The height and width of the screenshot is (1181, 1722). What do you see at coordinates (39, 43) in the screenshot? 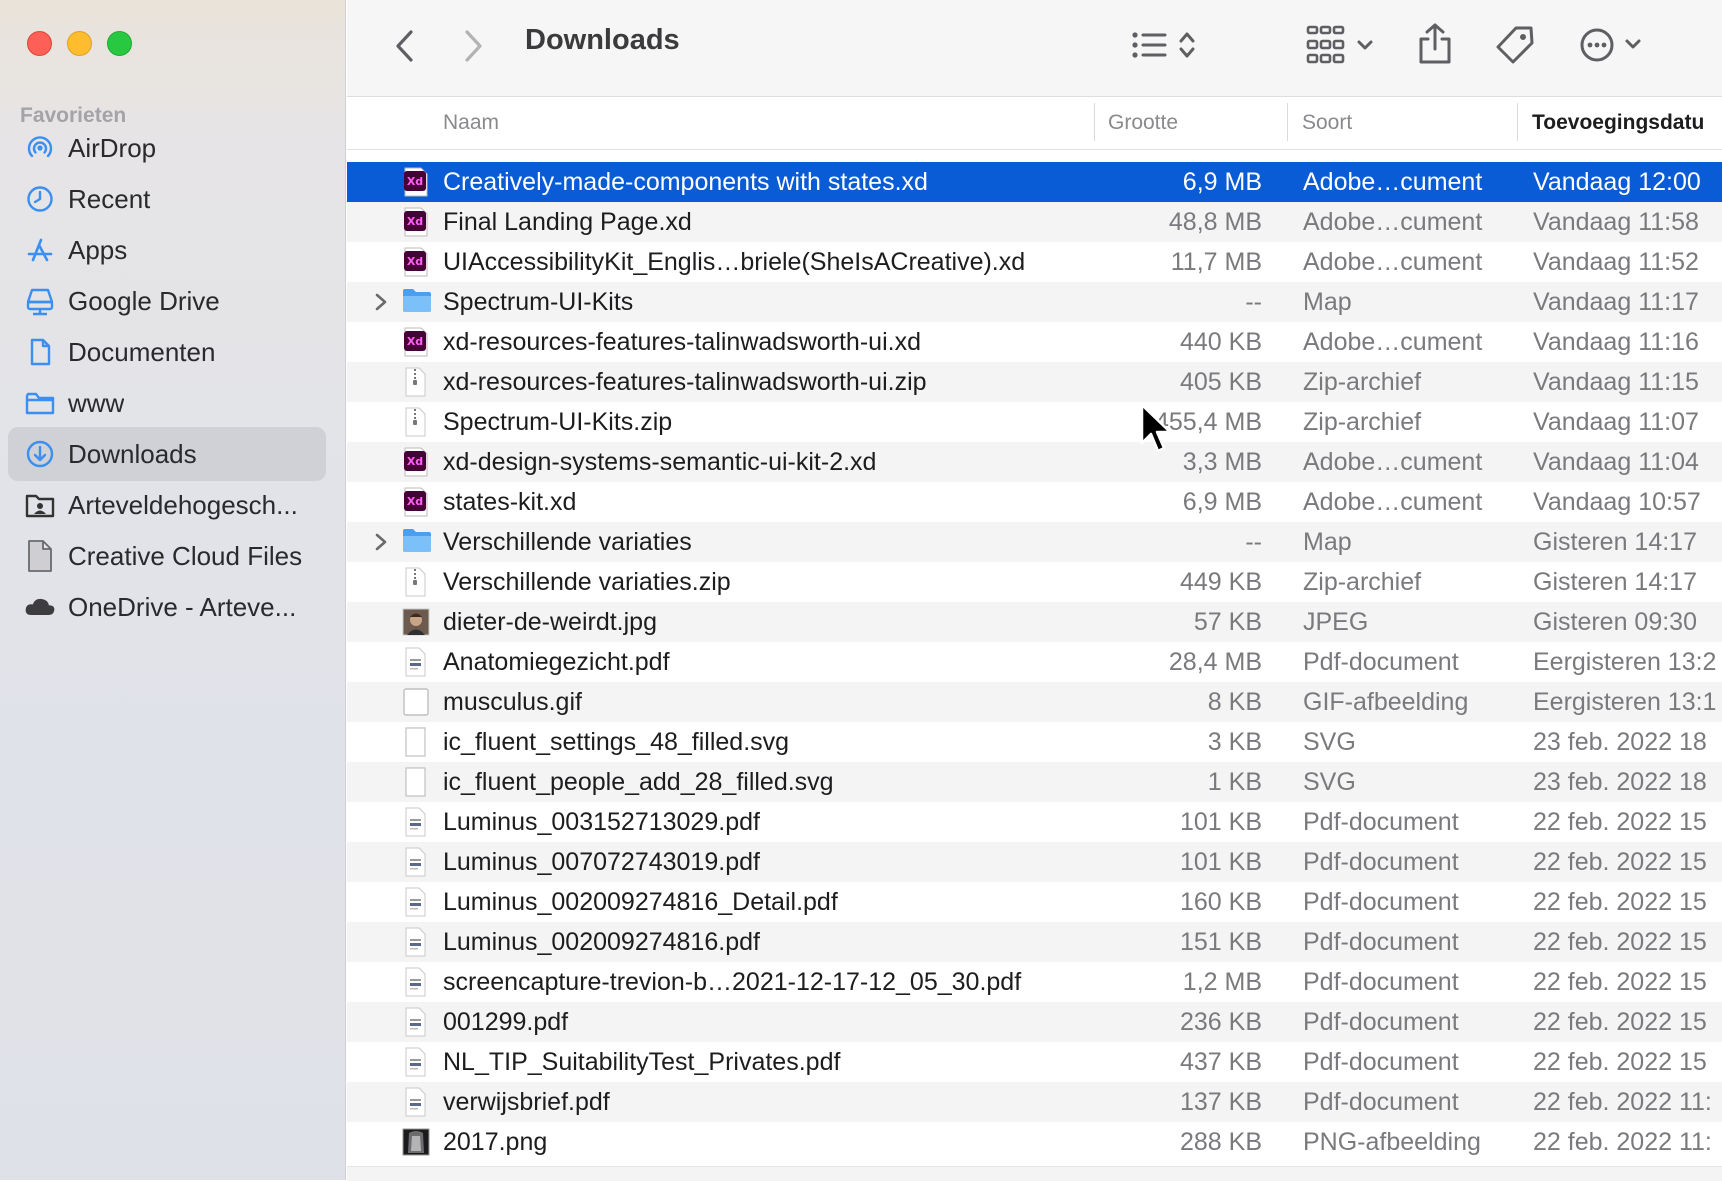
I see `close-window-button` at bounding box center [39, 43].